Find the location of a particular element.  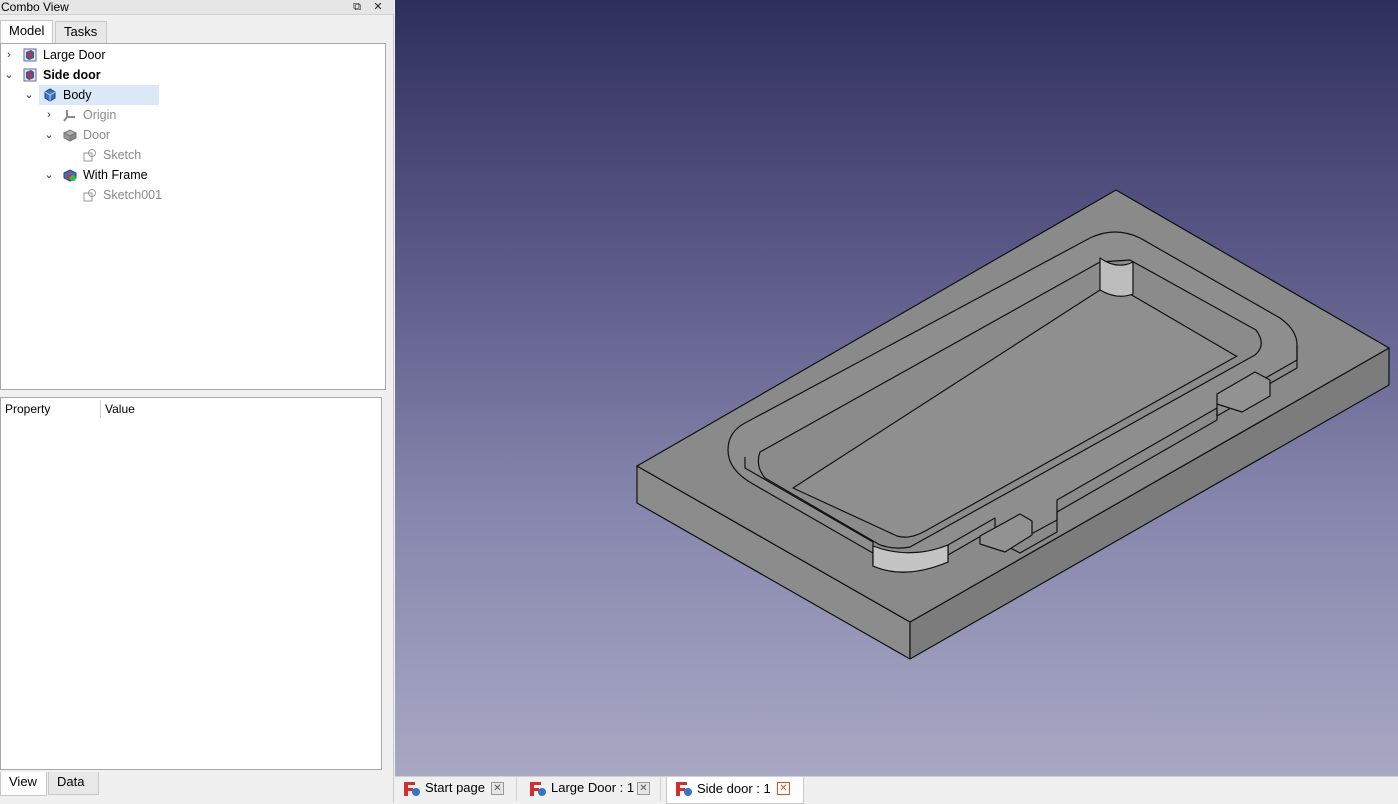

tree-item-label: Origin is located at coordinates (100, 115).